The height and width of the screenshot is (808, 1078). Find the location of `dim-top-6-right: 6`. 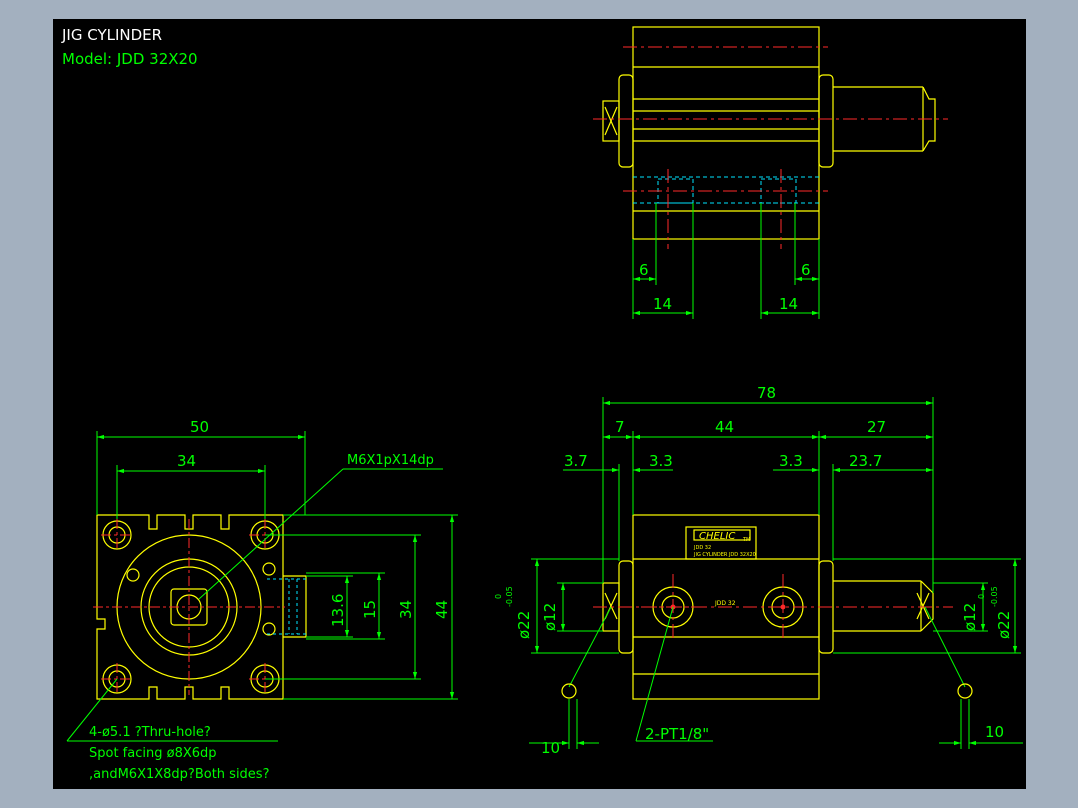

dim-top-6-right: 6 is located at coordinates (806, 270).